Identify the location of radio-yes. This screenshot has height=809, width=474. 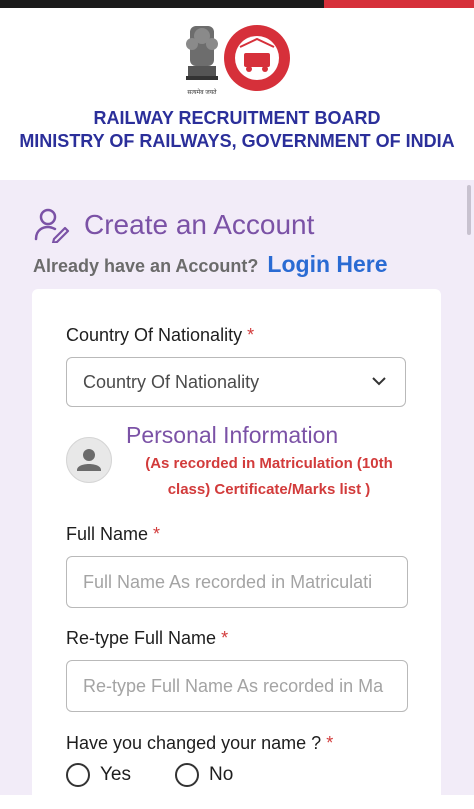
(78, 775).